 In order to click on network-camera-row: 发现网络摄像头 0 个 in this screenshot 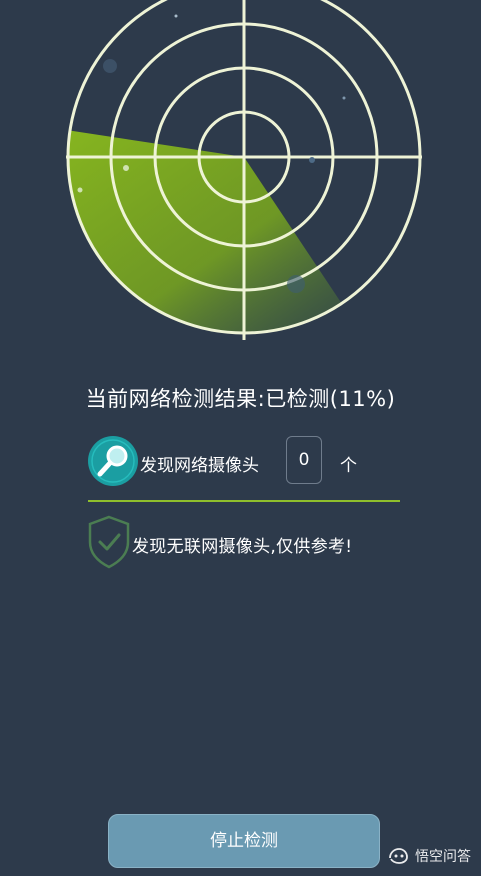, I will do `click(244, 462)`.